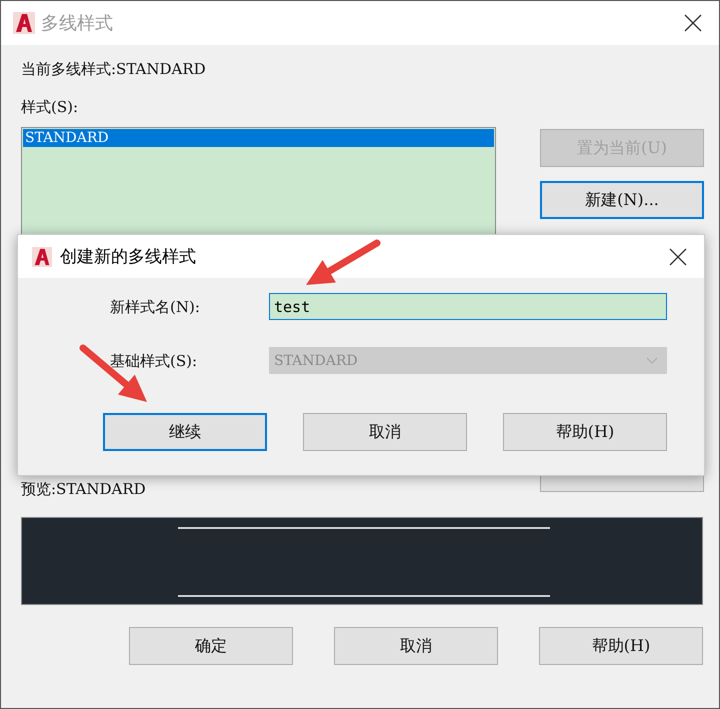 This screenshot has width=720, height=709. What do you see at coordinates (154, 360) in the screenshot?
I see `field-label: 基础样式(S):` at bounding box center [154, 360].